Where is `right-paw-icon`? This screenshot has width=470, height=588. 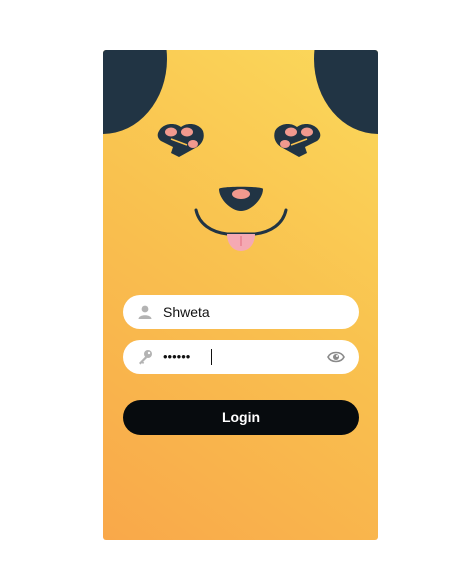 right-paw-icon is located at coordinates (297, 140).